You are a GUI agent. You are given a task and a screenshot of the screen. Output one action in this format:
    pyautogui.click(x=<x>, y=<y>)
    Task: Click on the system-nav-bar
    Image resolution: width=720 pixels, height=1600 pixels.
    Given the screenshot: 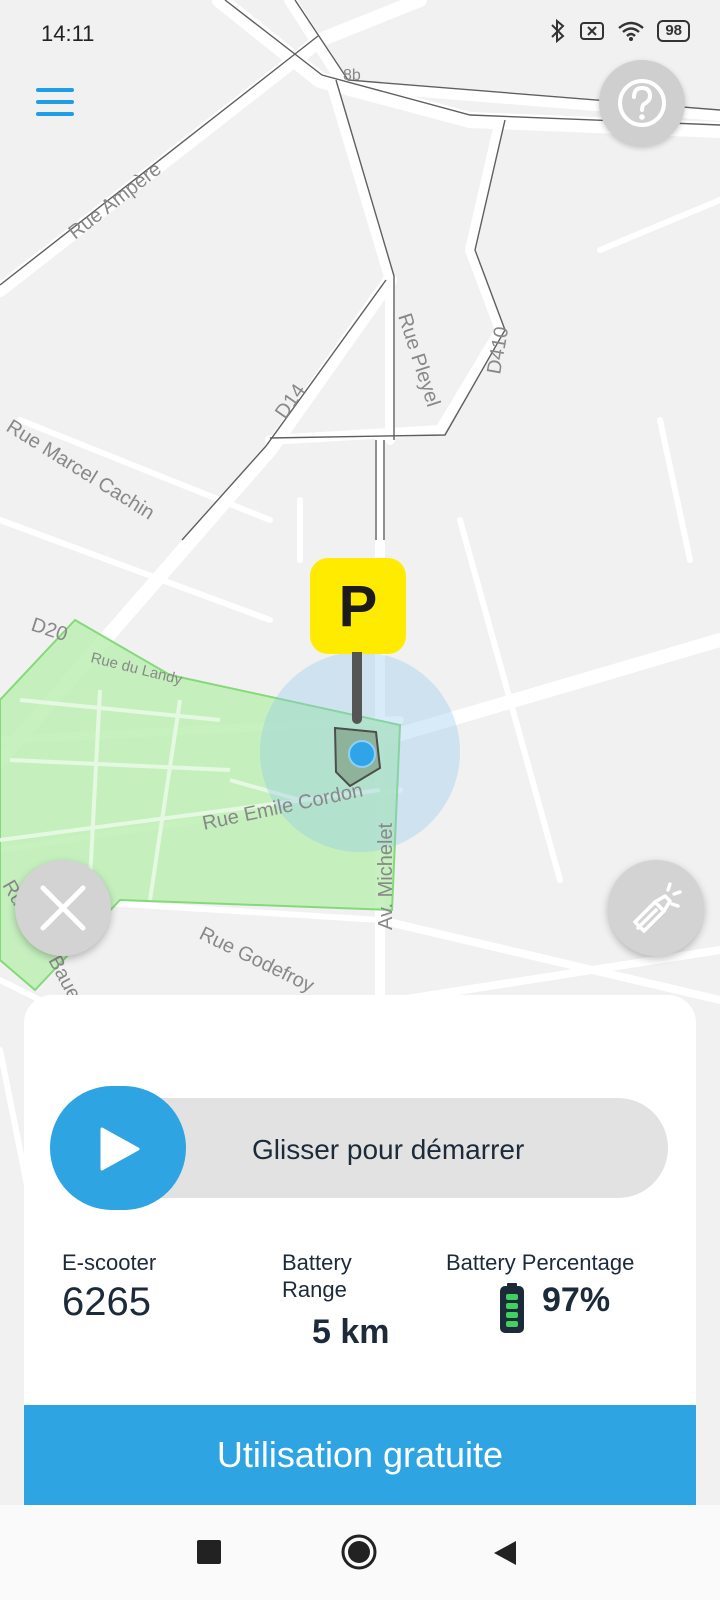 What is the action you would take?
    pyautogui.click(x=360, y=1552)
    